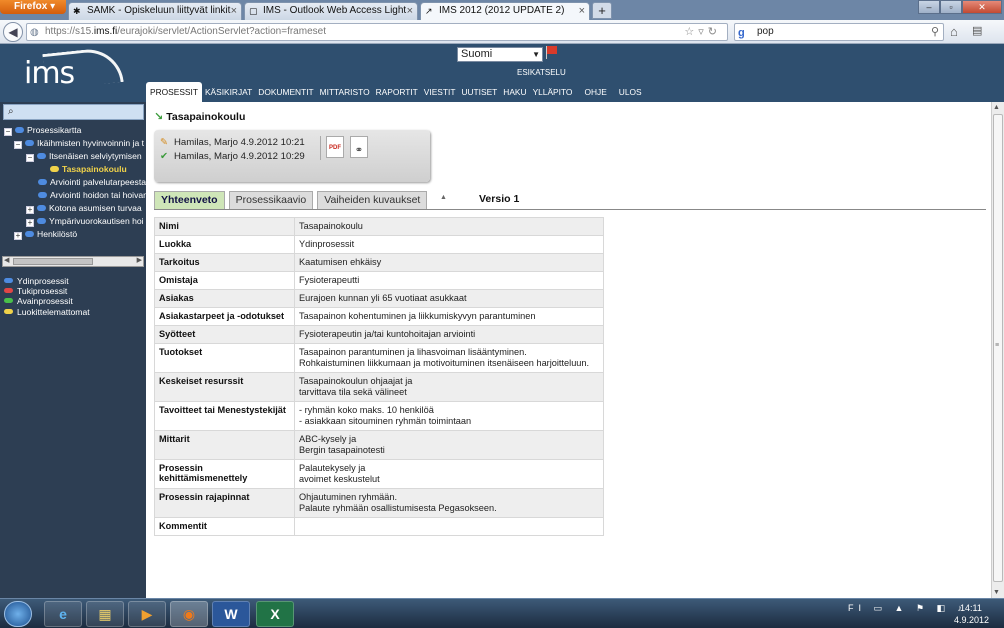 This screenshot has width=1004, height=628. What do you see at coordinates (18, 614) in the screenshot?
I see `windows-start-button` at bounding box center [18, 614].